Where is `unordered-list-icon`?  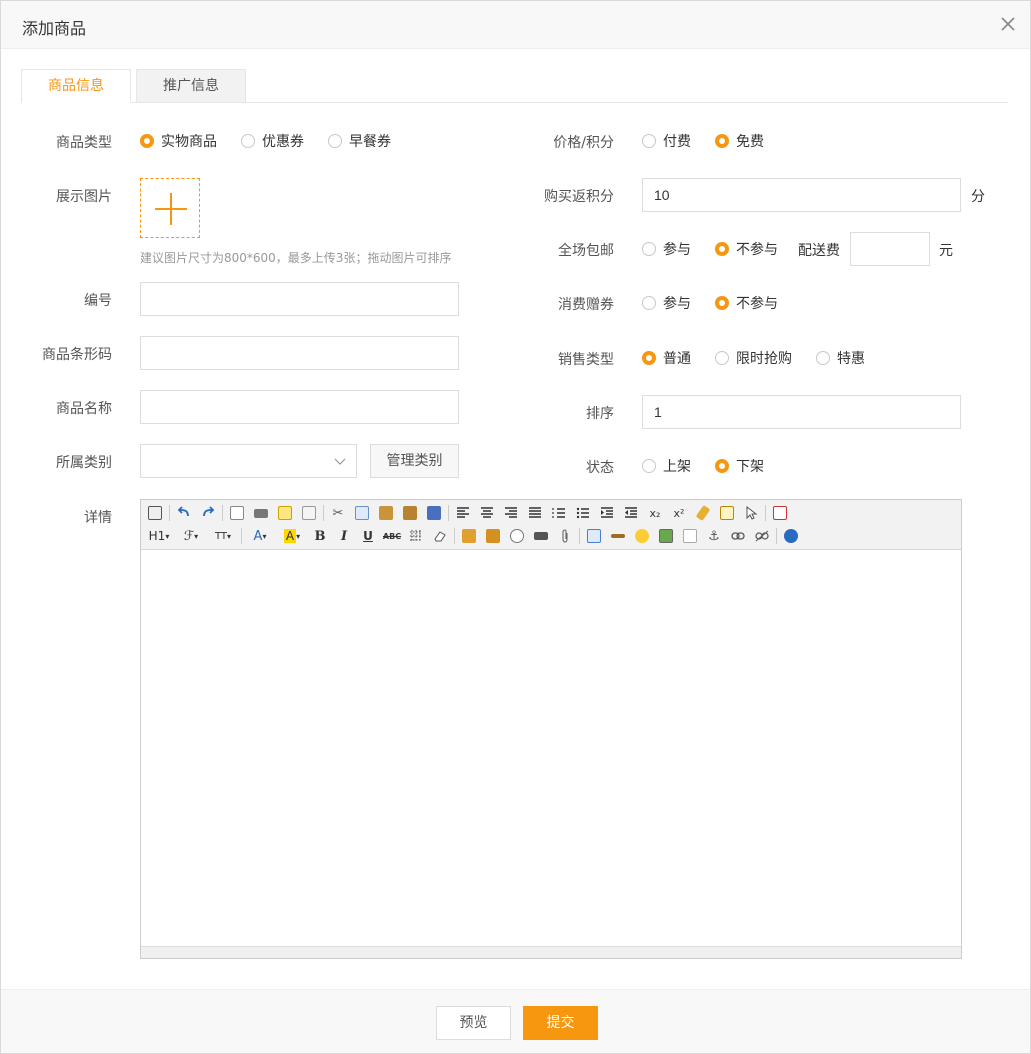 unordered-list-icon is located at coordinates (583, 513).